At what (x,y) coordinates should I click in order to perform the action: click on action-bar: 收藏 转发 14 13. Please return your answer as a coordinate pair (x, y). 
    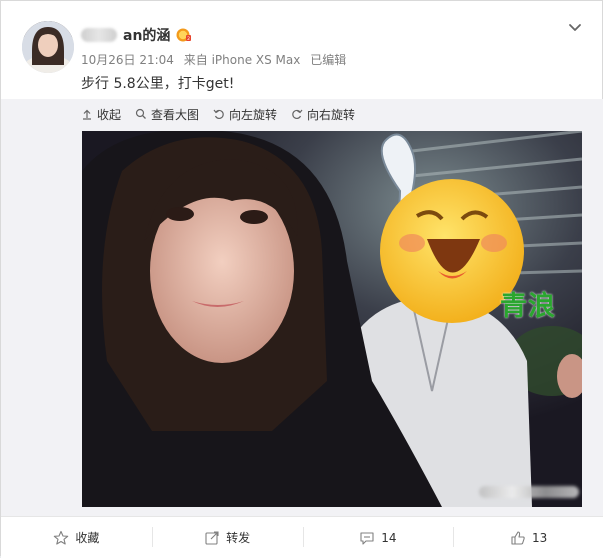
    Looking at the image, I should click on (302, 537).